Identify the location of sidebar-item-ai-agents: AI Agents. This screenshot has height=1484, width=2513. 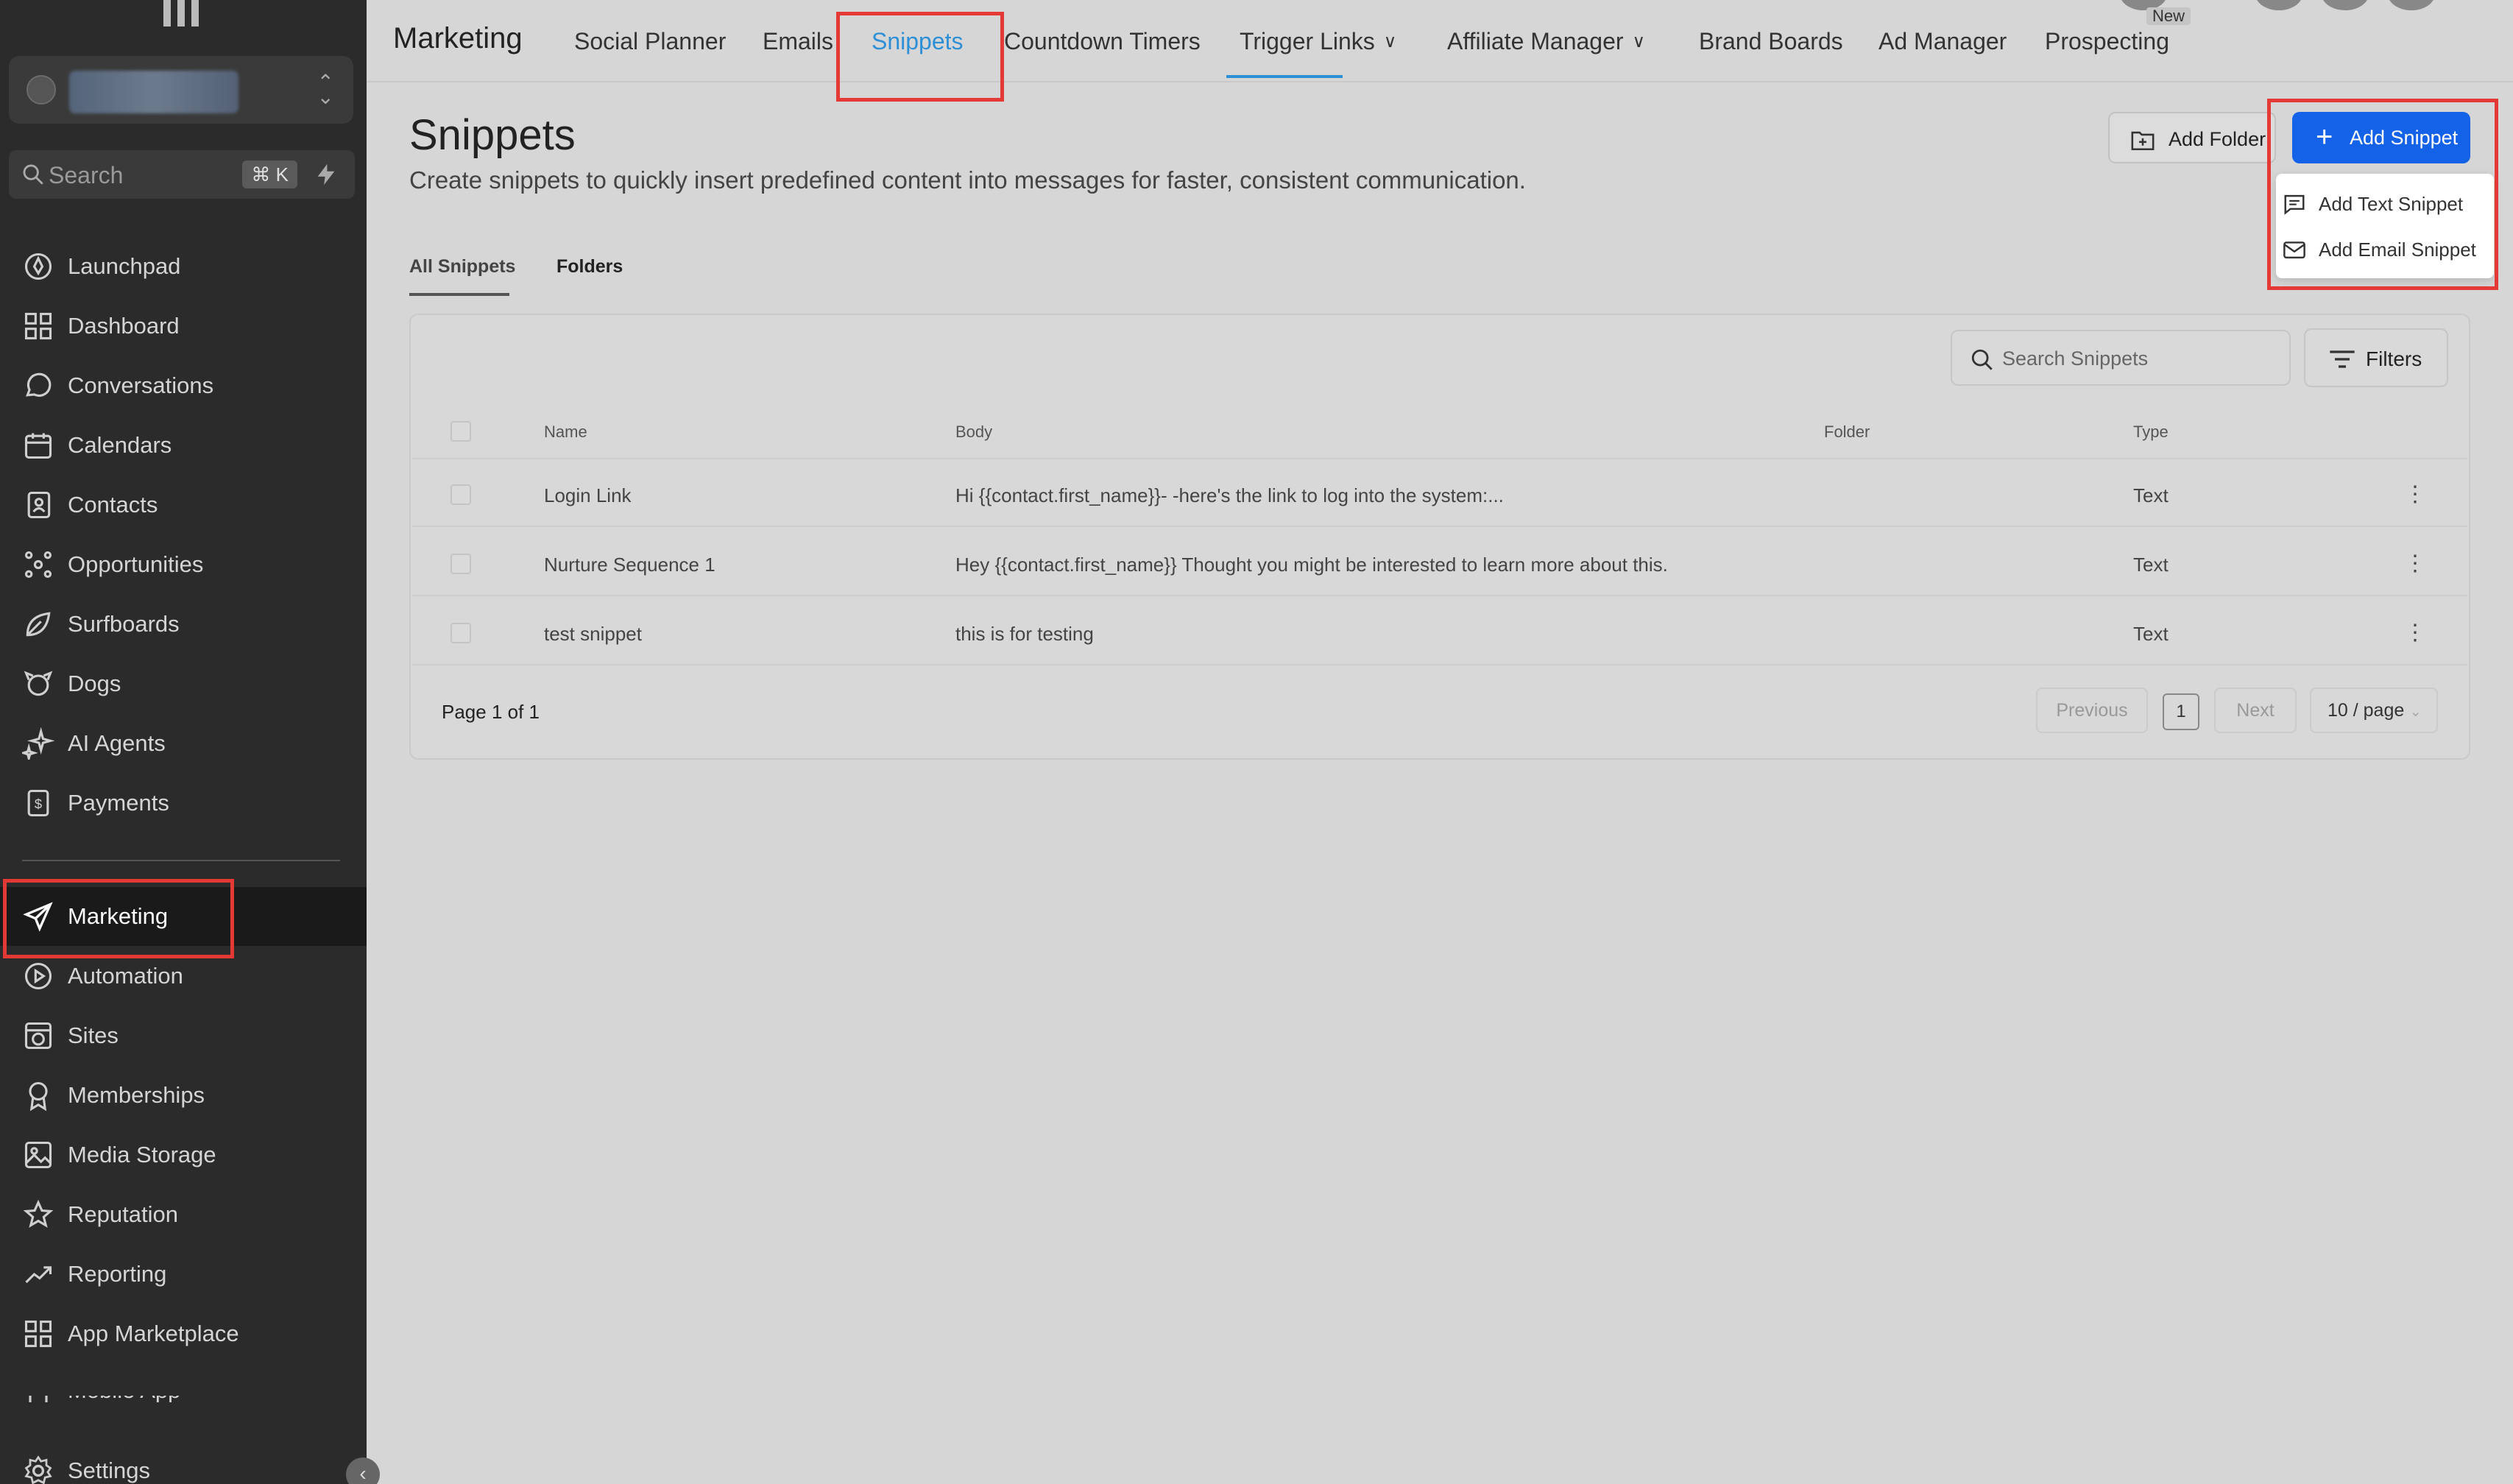
(183, 743).